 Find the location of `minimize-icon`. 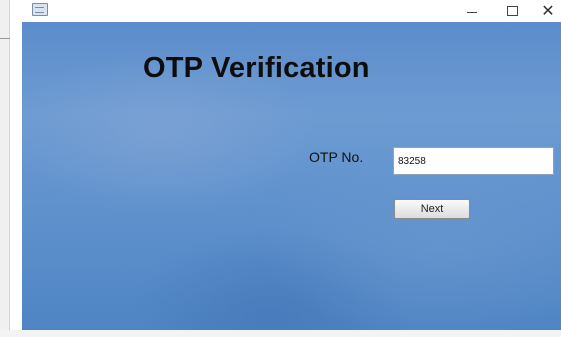

minimize-icon is located at coordinates (472, 12).